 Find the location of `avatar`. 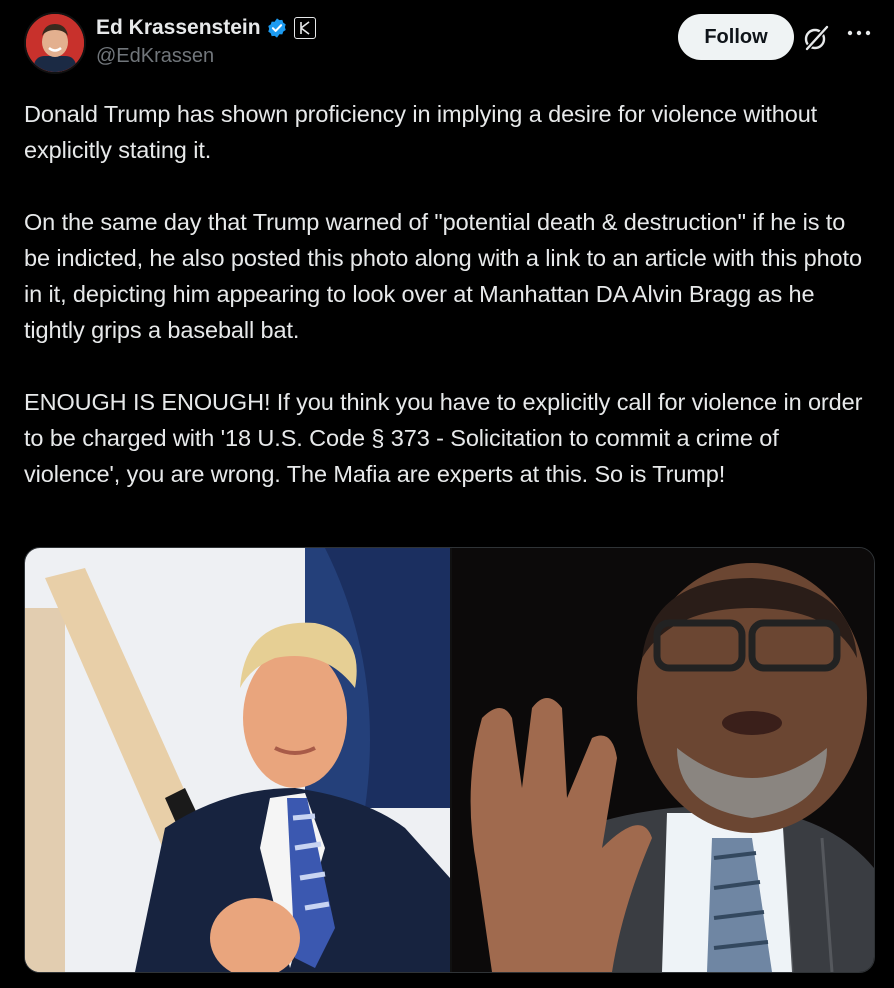

avatar is located at coordinates (55, 43).